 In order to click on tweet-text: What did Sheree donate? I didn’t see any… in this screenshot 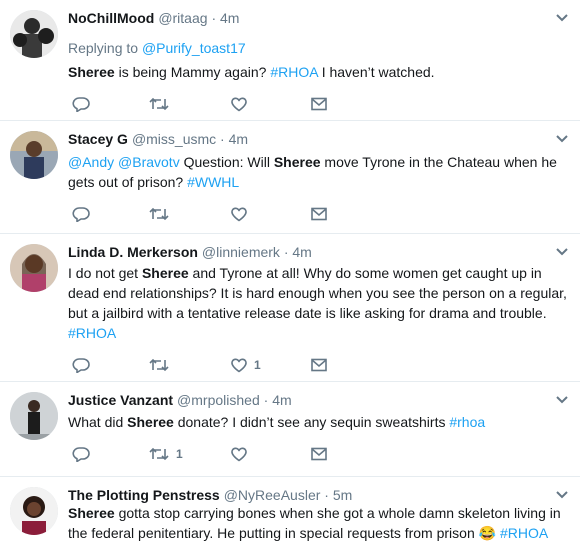, I will do `click(318, 422)`.